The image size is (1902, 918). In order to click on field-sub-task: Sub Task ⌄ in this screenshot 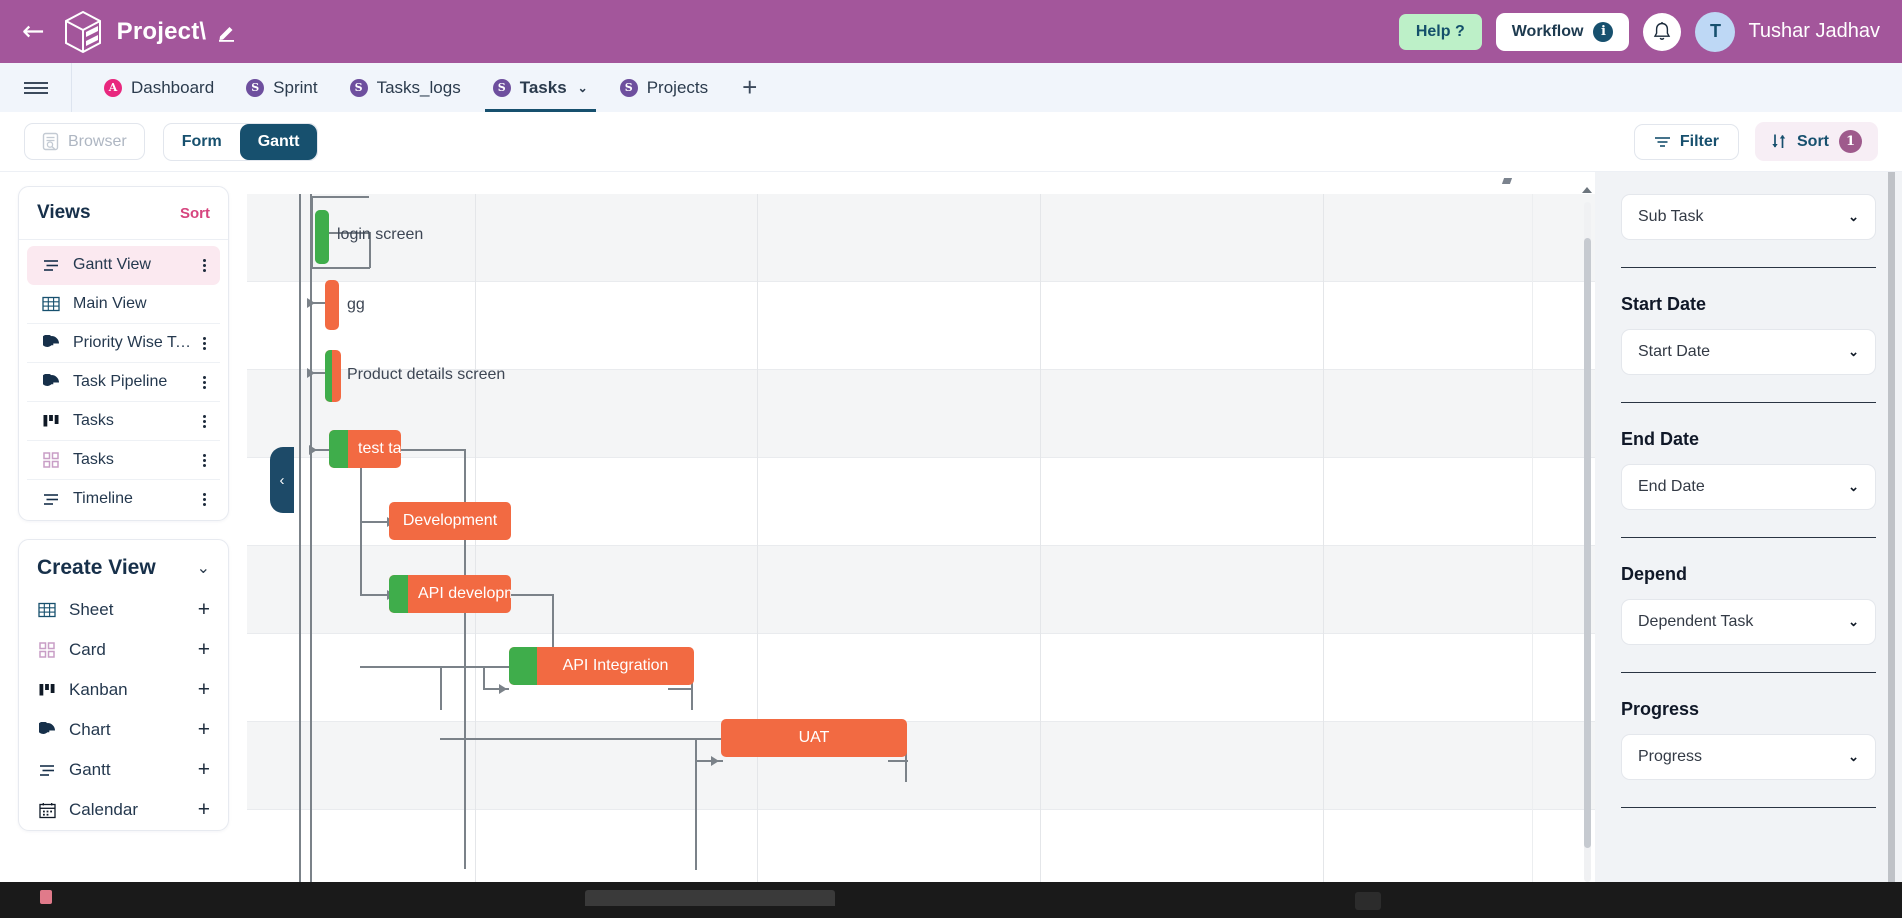, I will do `click(1748, 217)`.